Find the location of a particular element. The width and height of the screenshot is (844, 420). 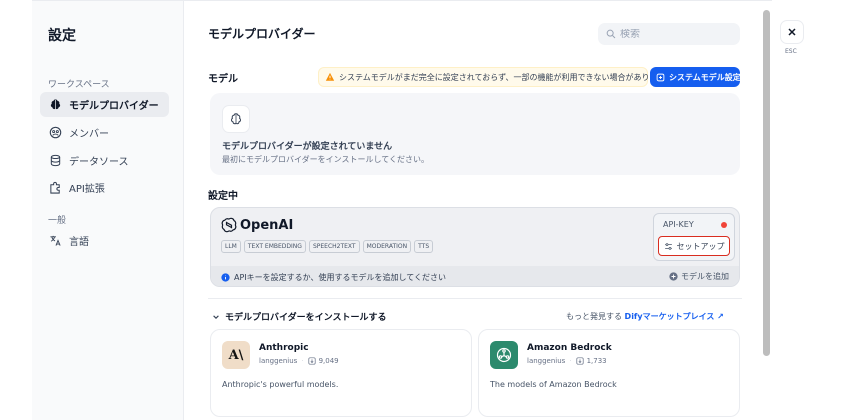

configured-section-label: 設定中 is located at coordinates (223, 196).